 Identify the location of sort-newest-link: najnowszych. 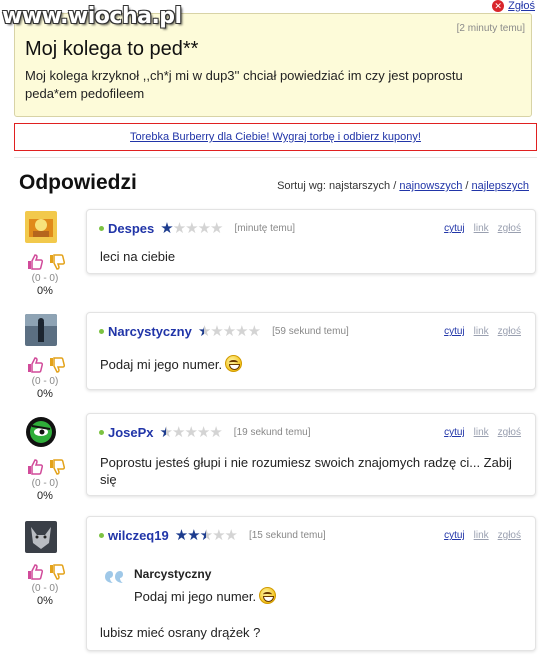
(430, 186).